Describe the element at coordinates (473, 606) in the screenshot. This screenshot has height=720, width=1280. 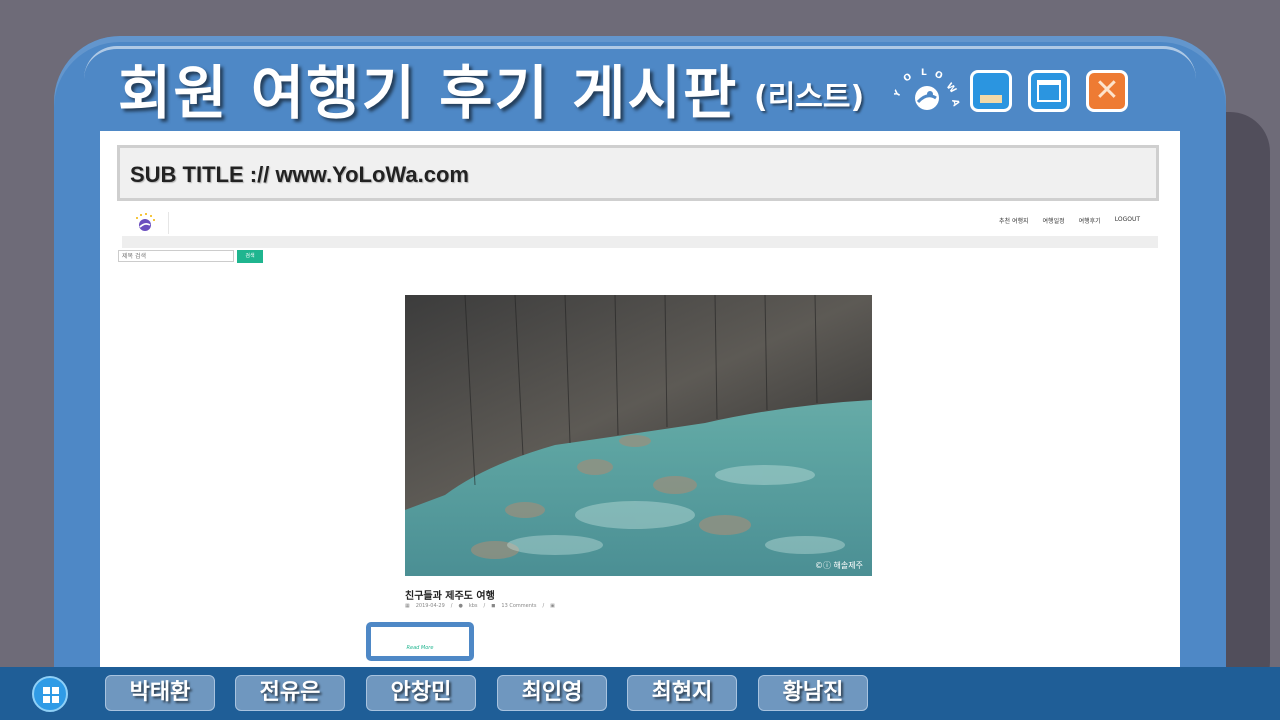
I see `post-author: kbs` at that location.